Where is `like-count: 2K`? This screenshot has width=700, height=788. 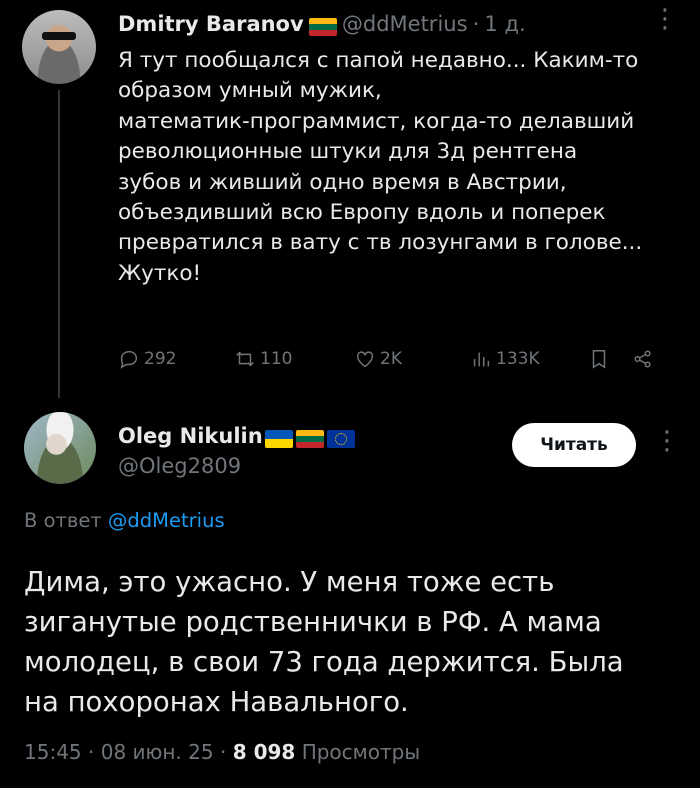
like-count: 2K is located at coordinates (391, 359).